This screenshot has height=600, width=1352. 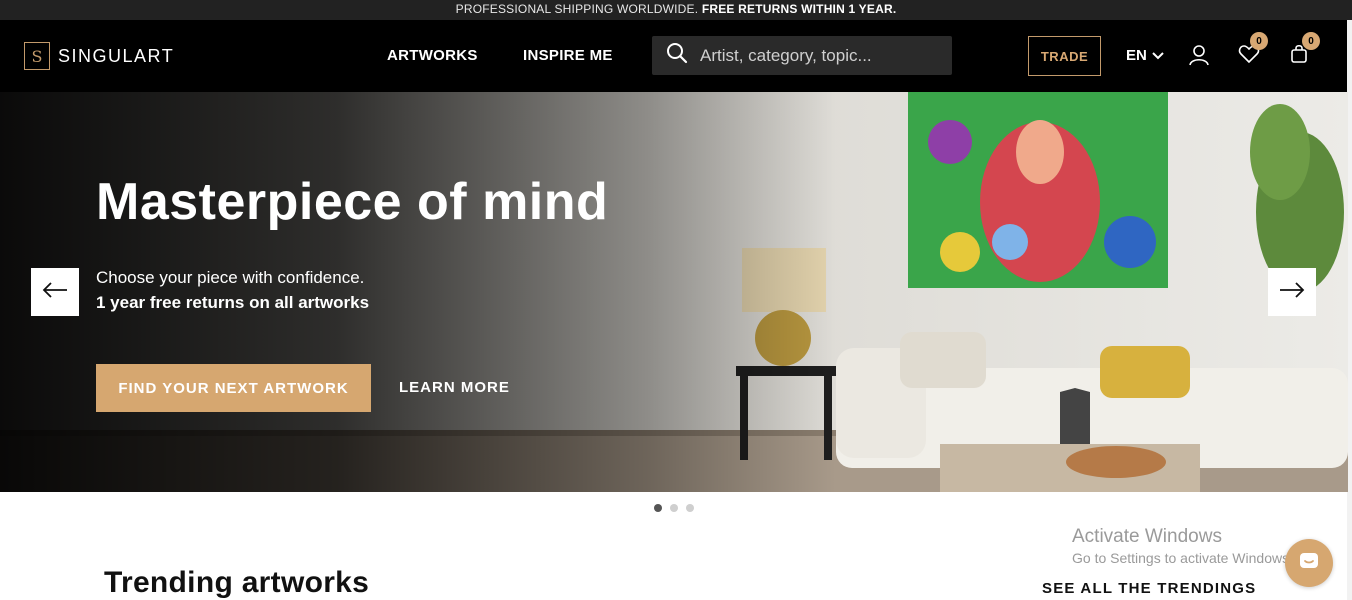 What do you see at coordinates (454, 387) in the screenshot?
I see `learn-more-link: LEARN MORE` at bounding box center [454, 387].